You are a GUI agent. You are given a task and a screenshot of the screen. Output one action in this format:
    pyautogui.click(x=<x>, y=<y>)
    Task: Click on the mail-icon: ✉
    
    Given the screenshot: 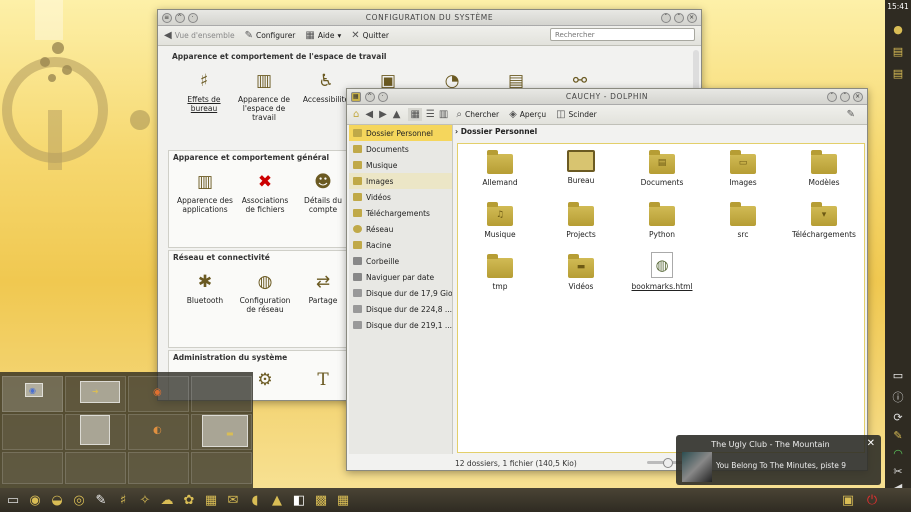 What is the action you would take?
    pyautogui.click(x=233, y=500)
    